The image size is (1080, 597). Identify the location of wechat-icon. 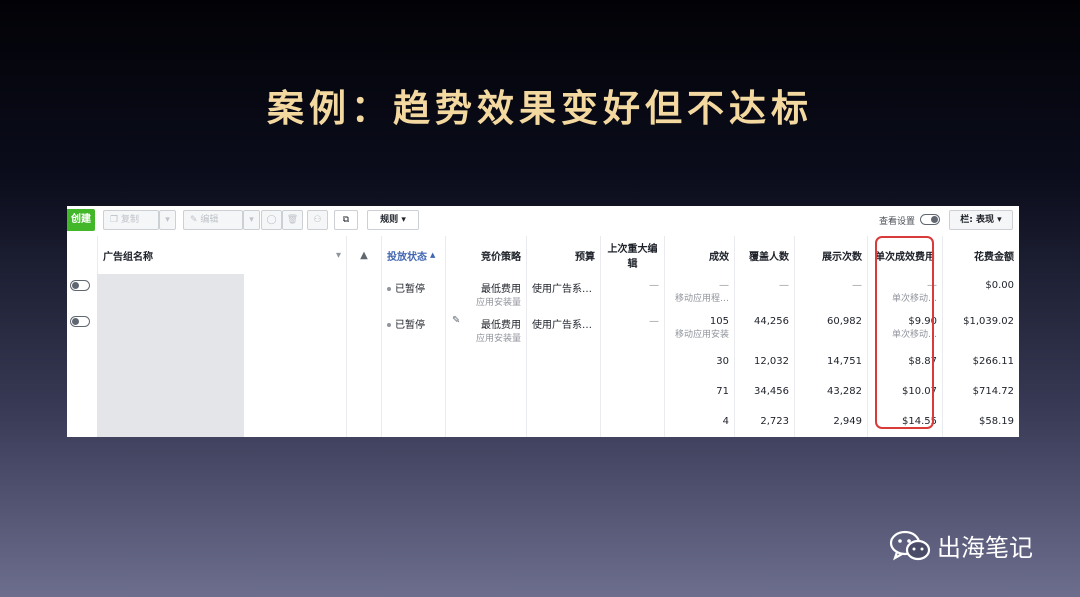
(910, 545).